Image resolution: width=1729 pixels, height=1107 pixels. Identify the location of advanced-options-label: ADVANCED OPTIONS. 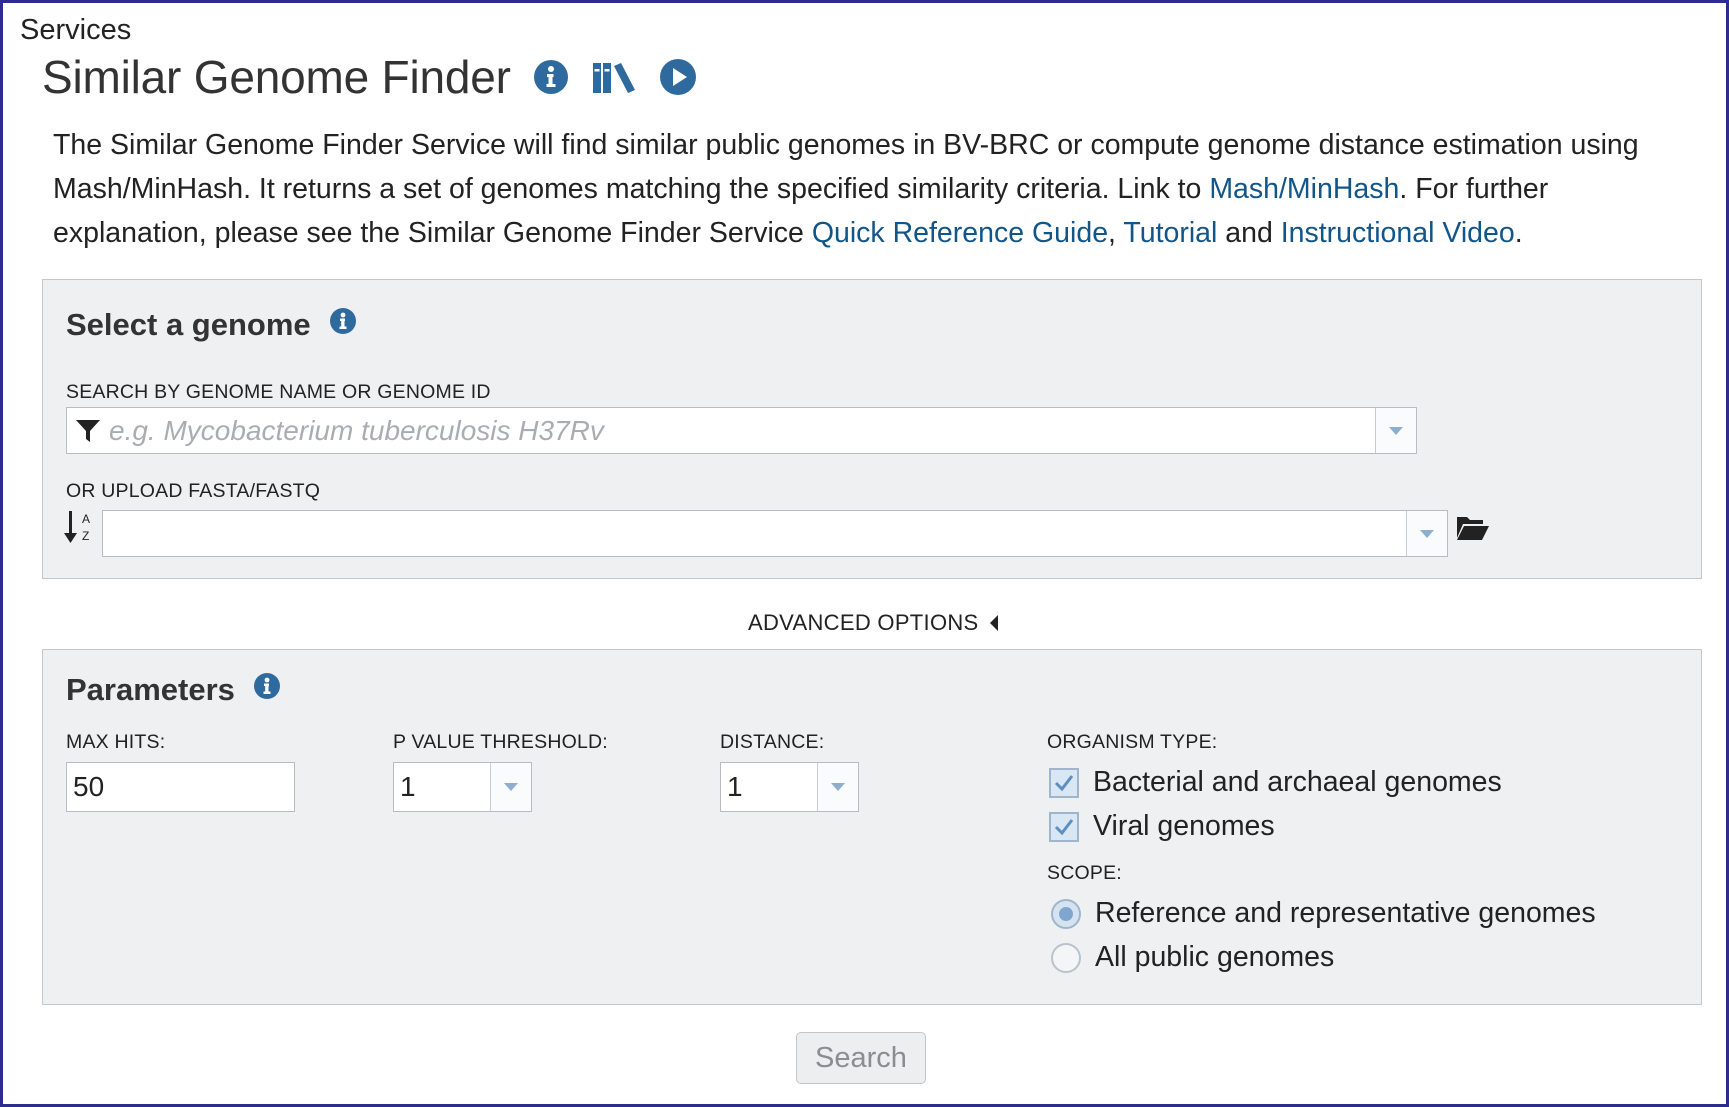
(863, 622).